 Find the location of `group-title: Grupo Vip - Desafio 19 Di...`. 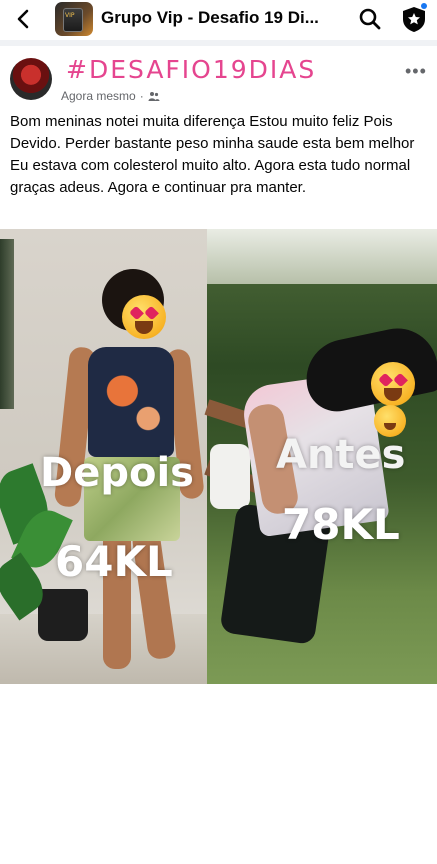

group-title: Grupo Vip - Desafio 19 Di... is located at coordinates (210, 18).